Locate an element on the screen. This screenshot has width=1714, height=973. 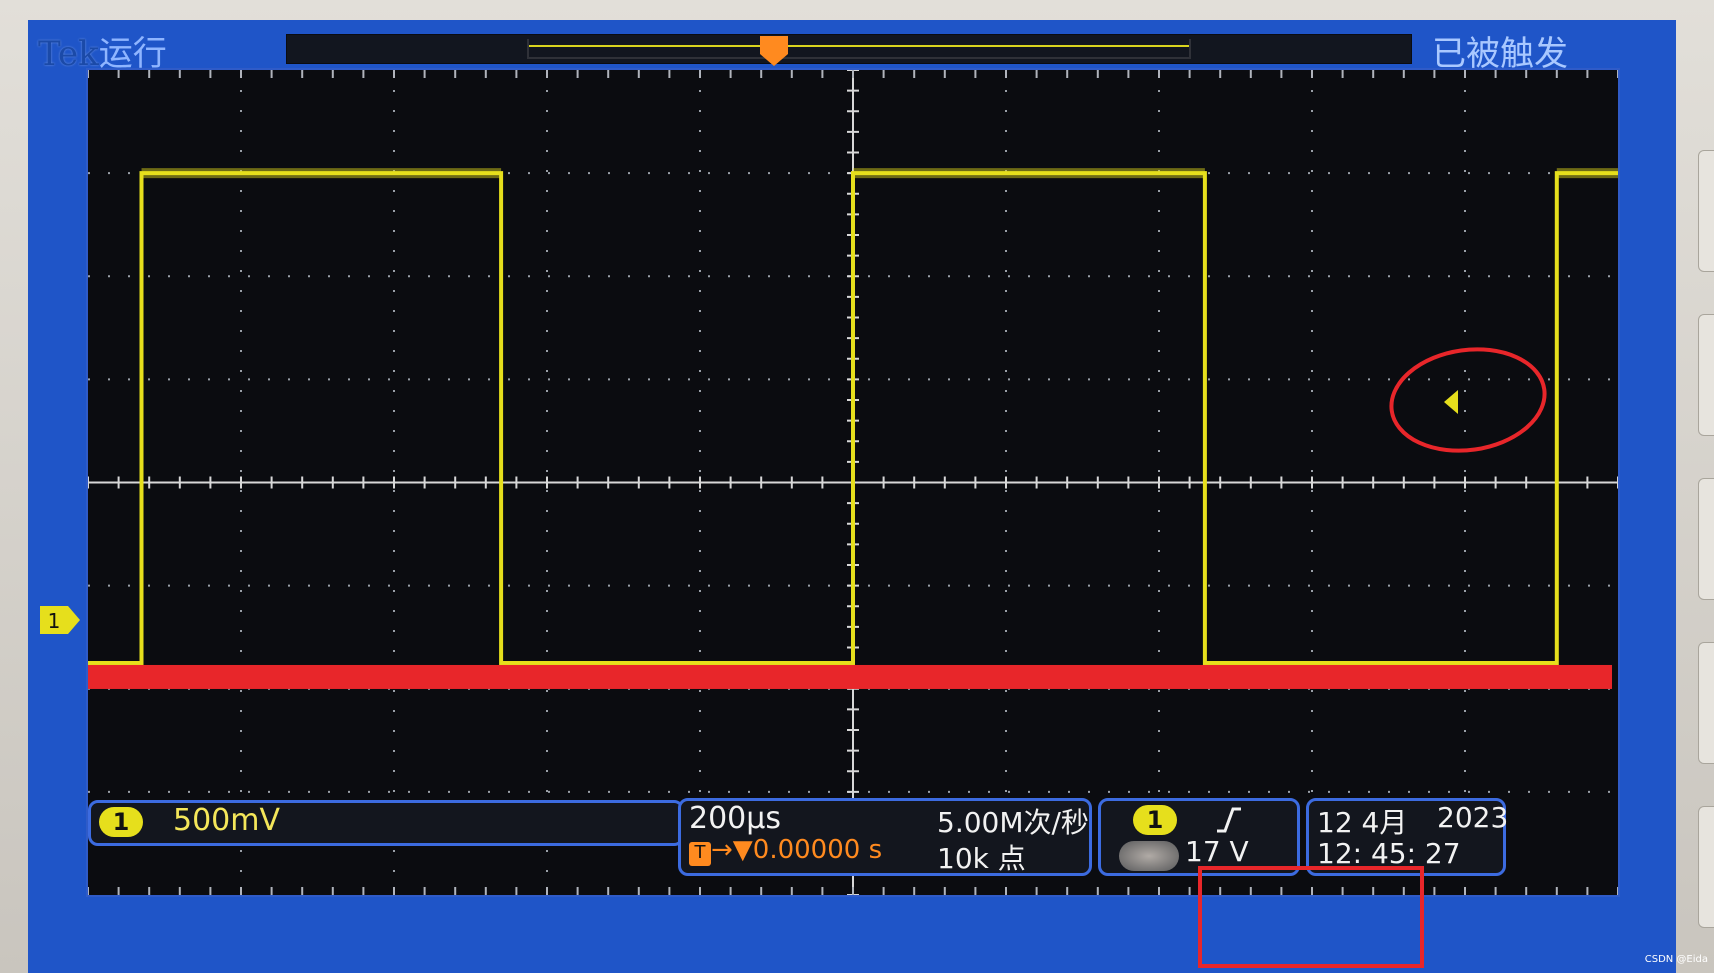
record-view-bar is located at coordinates (849, 49).